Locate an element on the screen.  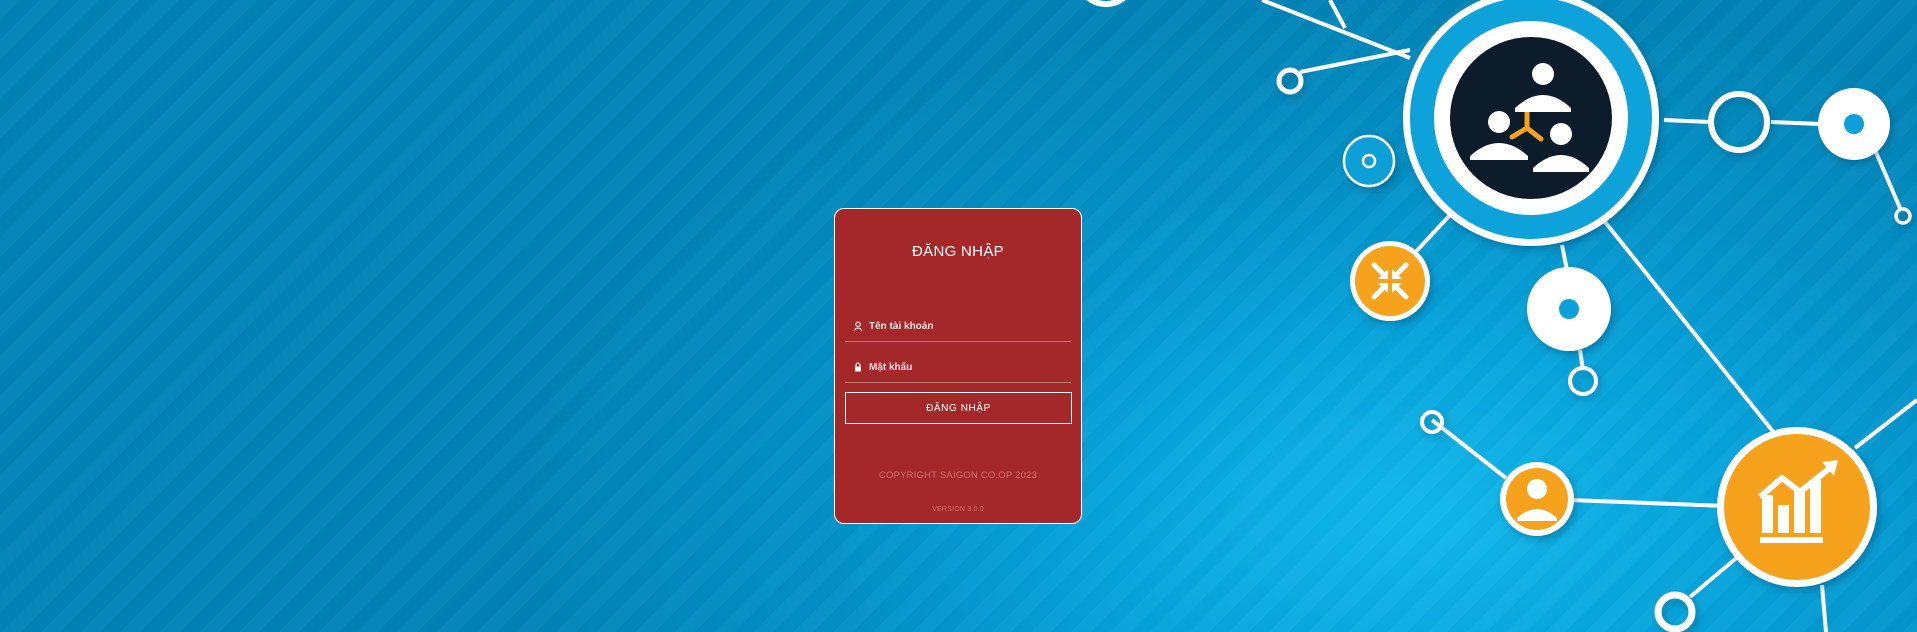
person-icon is located at coordinates (1537, 499).